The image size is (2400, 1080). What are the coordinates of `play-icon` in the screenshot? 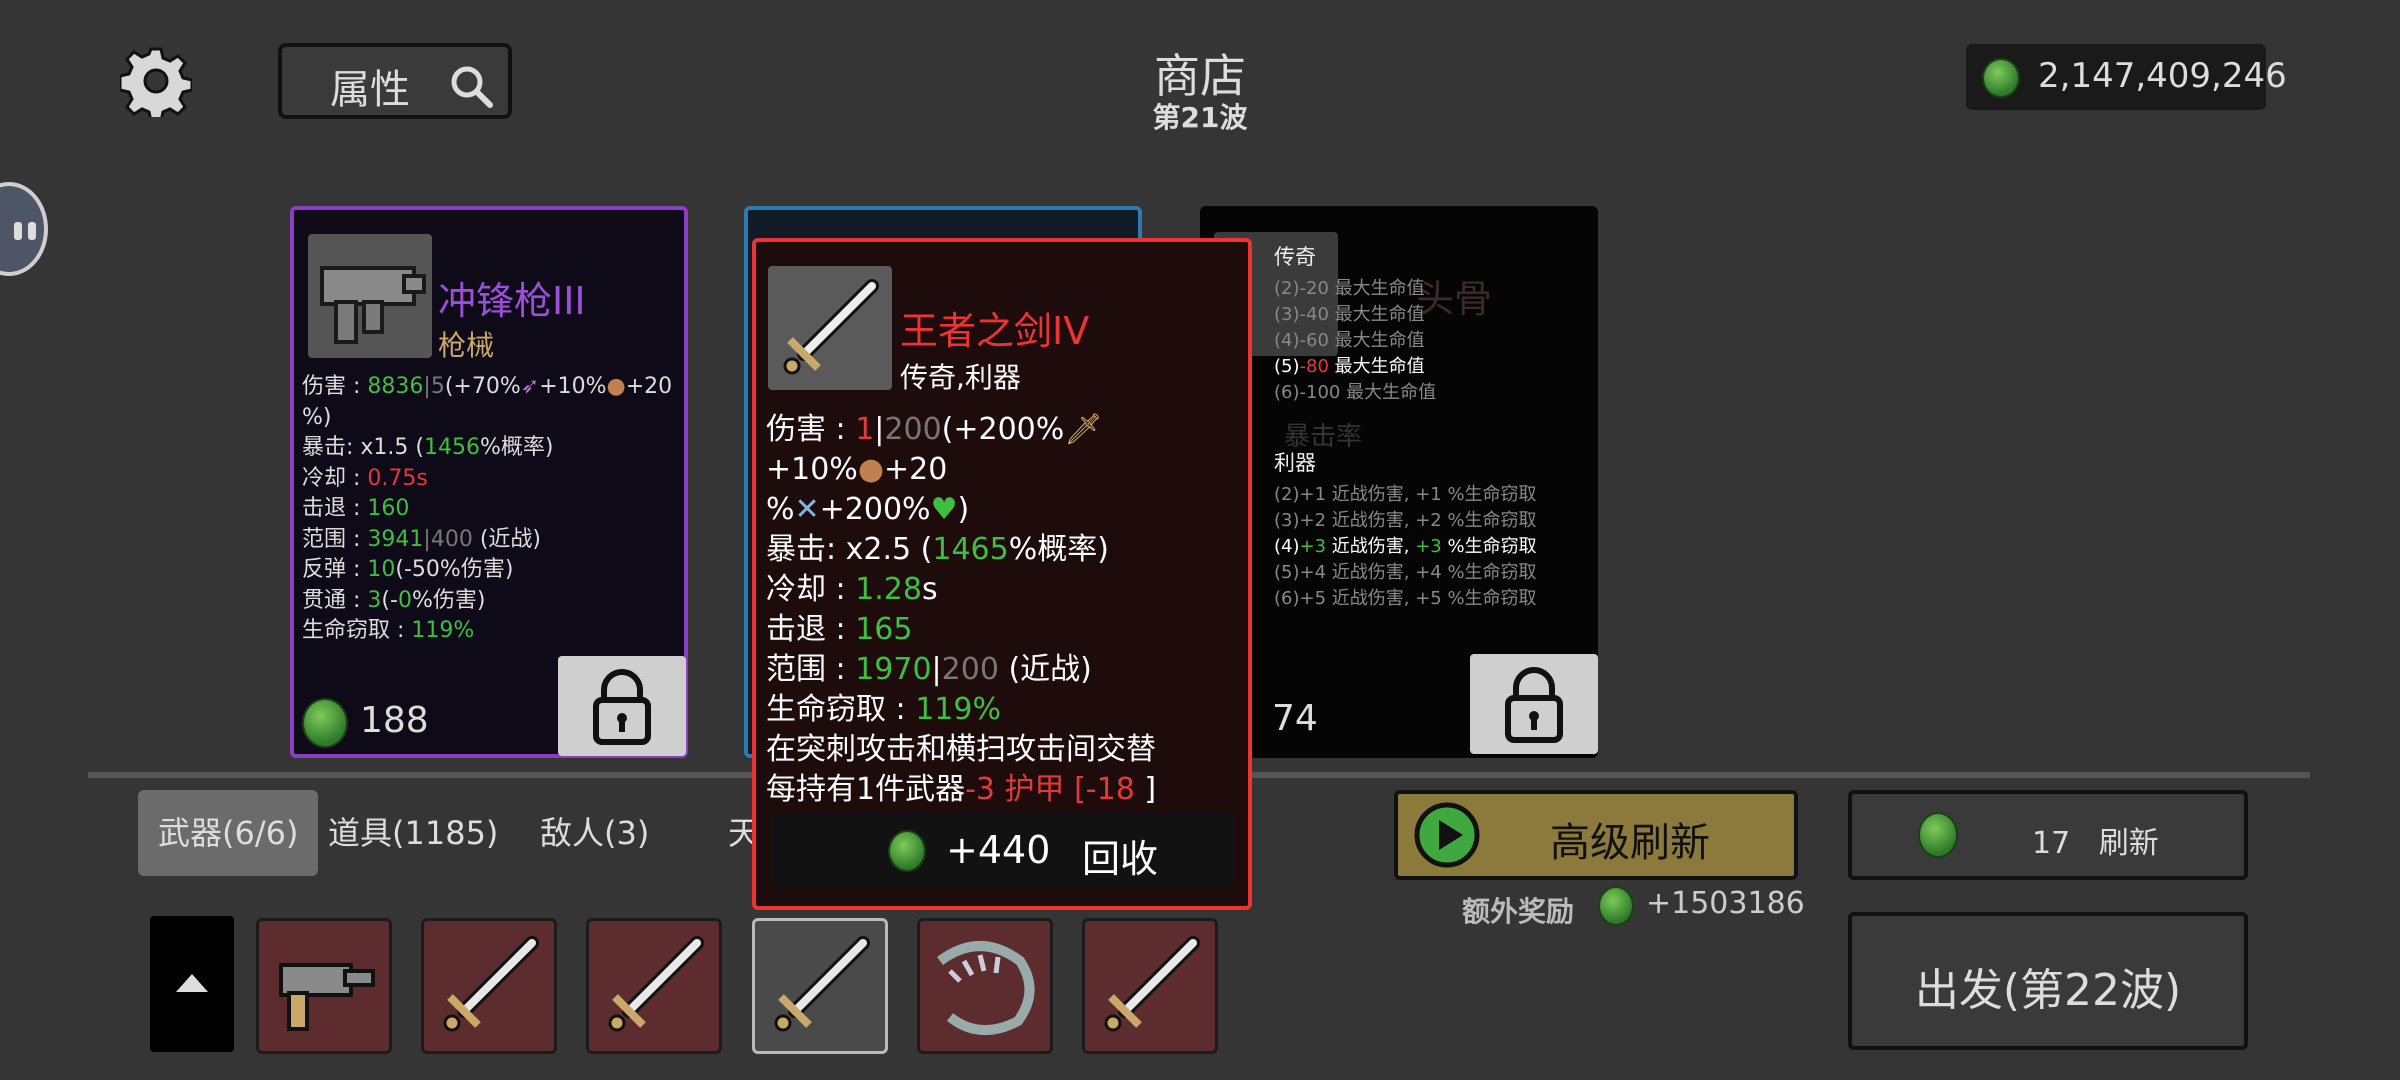 It's located at (1447, 835).